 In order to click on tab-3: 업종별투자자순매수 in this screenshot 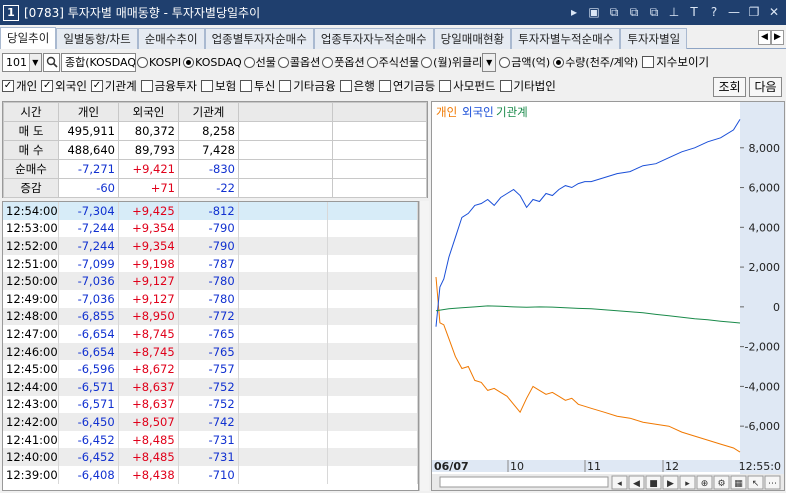, I will do `click(259, 38)`.